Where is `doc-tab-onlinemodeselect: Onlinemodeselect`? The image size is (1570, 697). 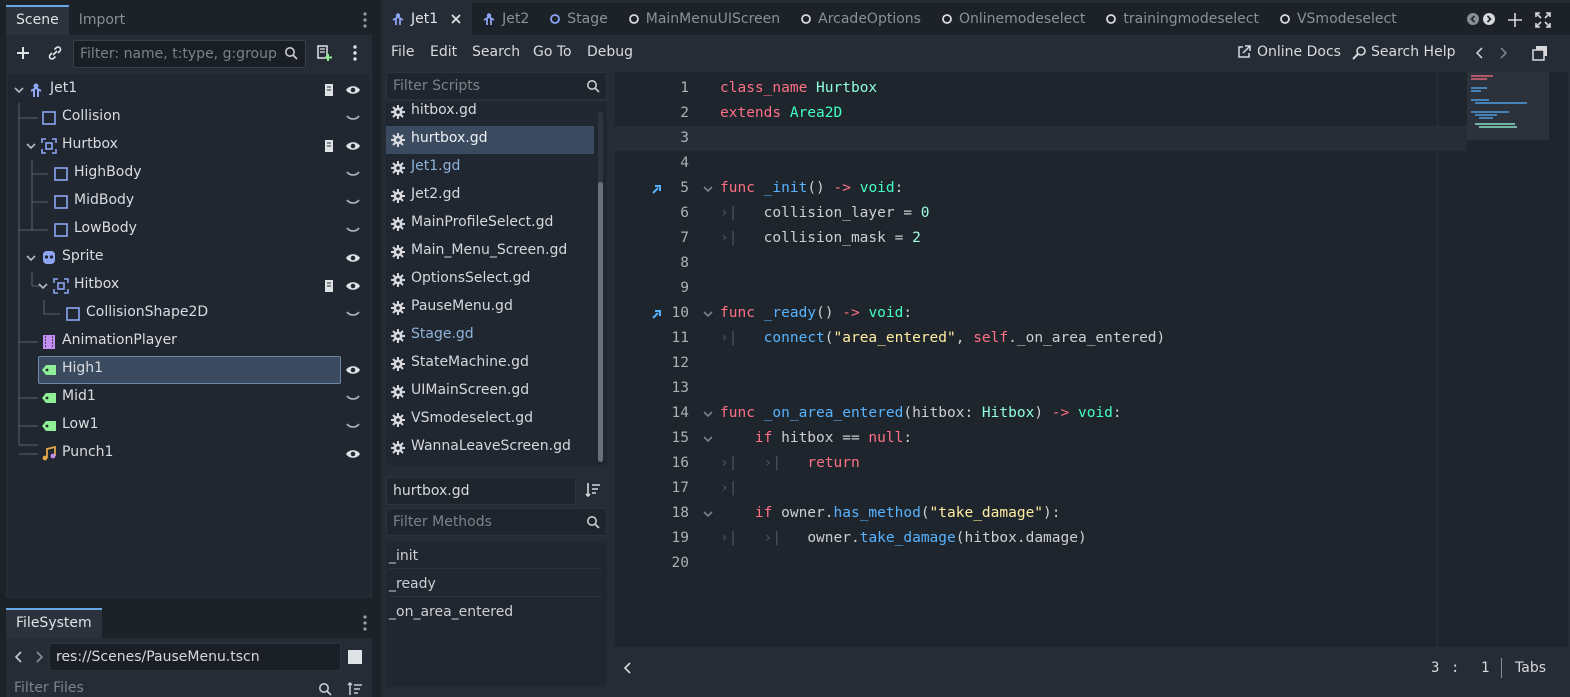 doc-tab-onlinemodeselect: Onlinemodeselect is located at coordinates (1013, 19).